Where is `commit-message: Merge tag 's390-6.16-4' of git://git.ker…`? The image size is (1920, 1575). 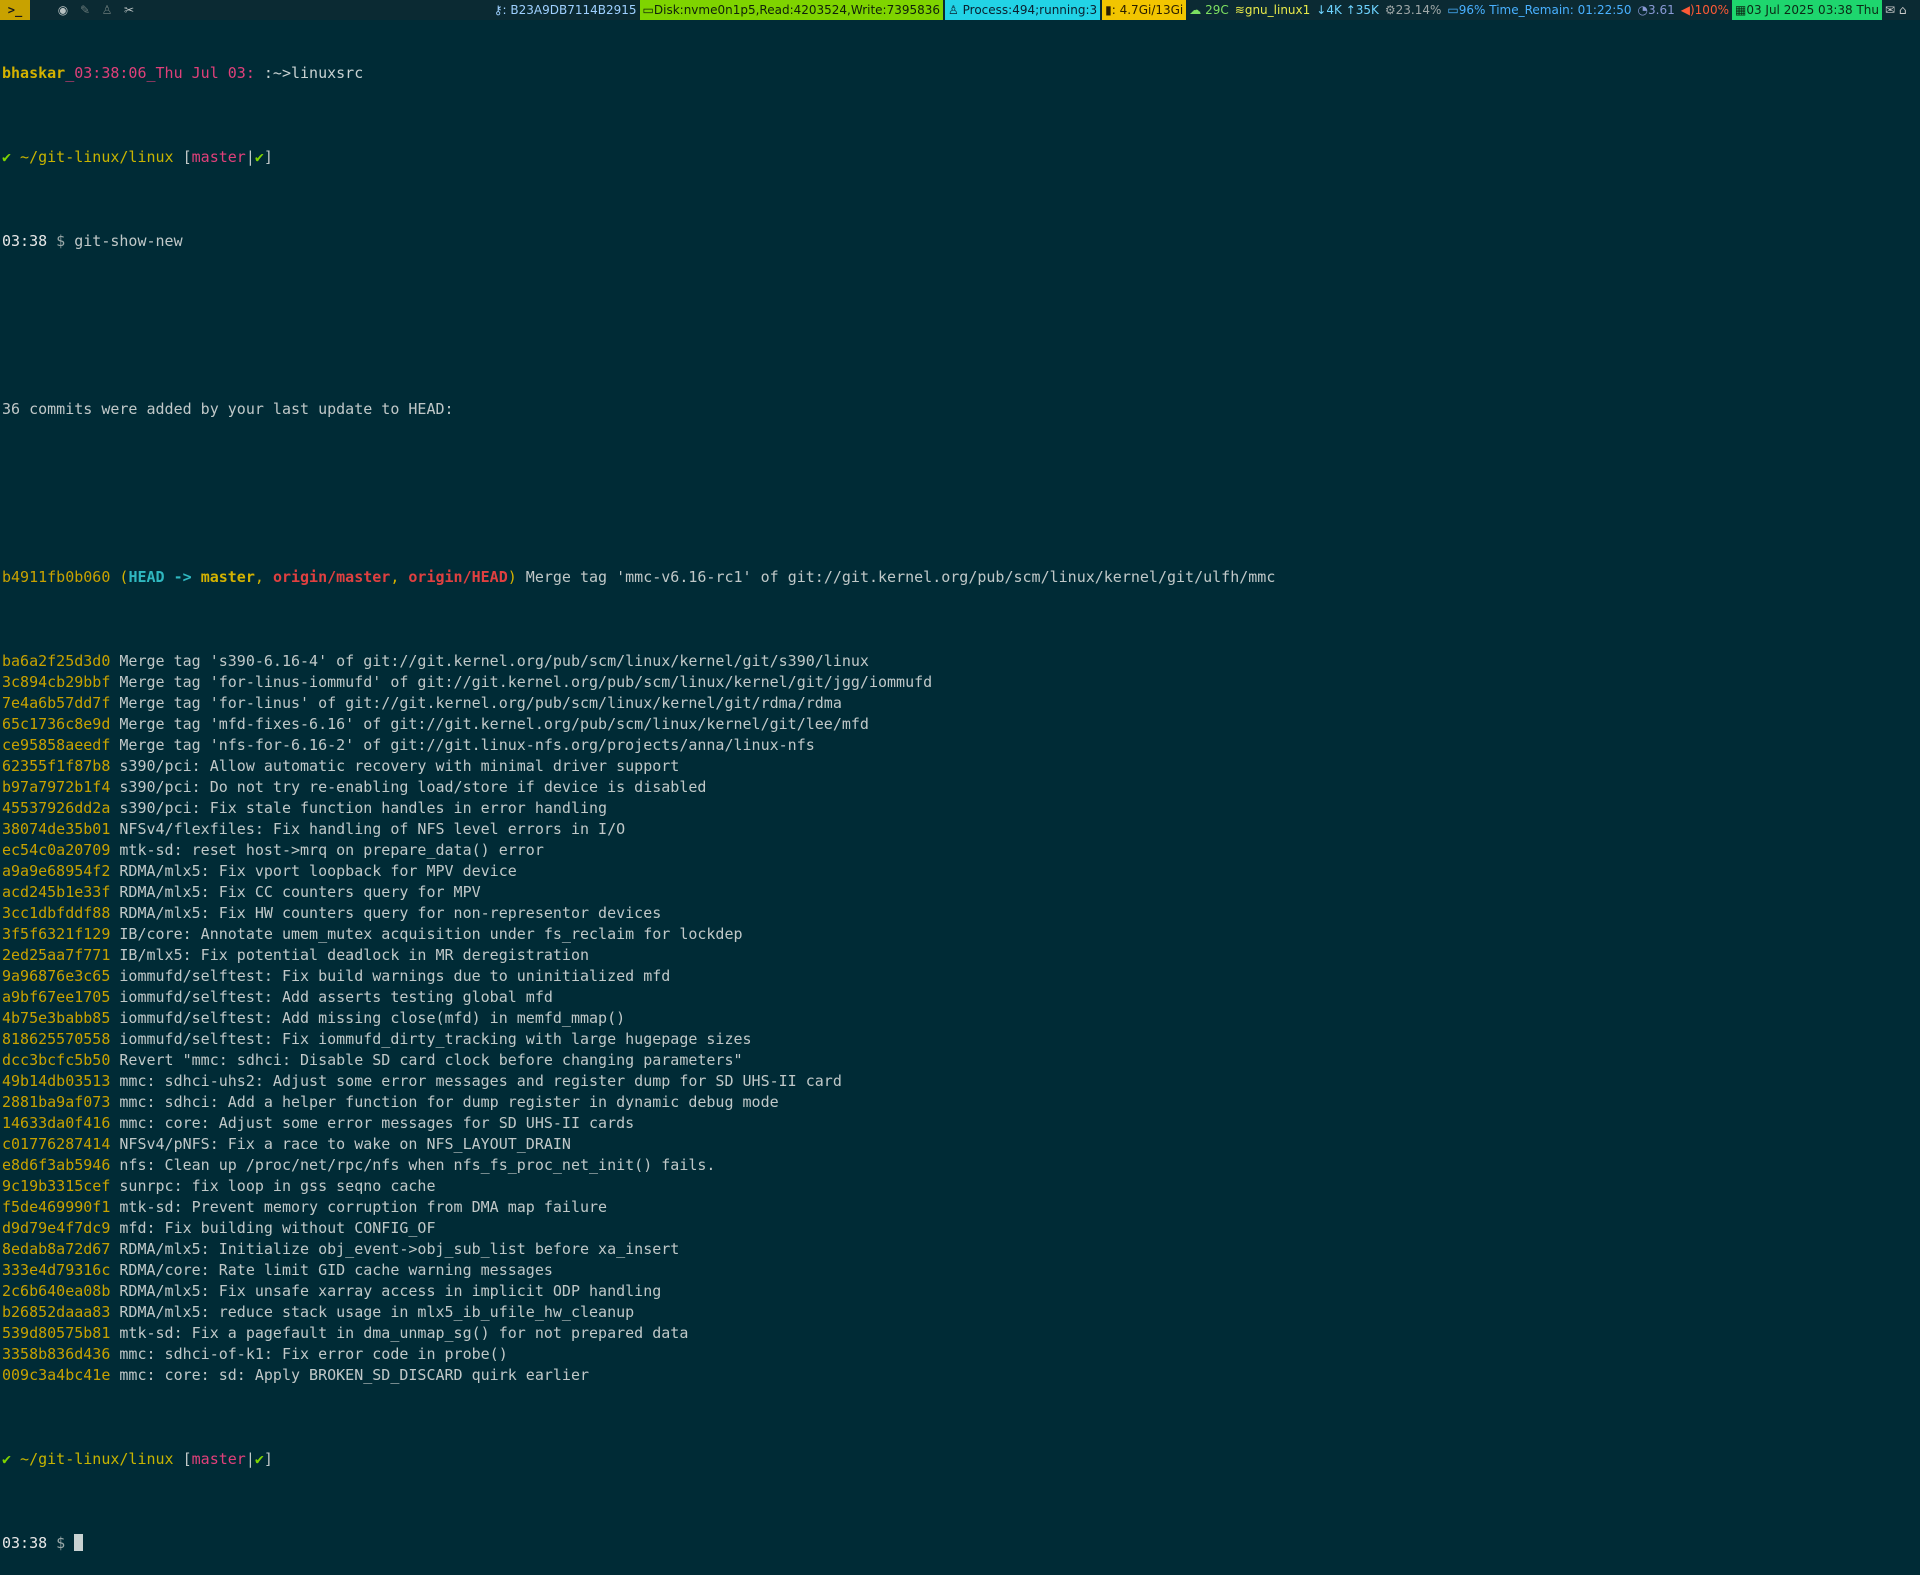 commit-message: Merge tag 's390-6.16-4' of git://git.ker… is located at coordinates (489, 661).